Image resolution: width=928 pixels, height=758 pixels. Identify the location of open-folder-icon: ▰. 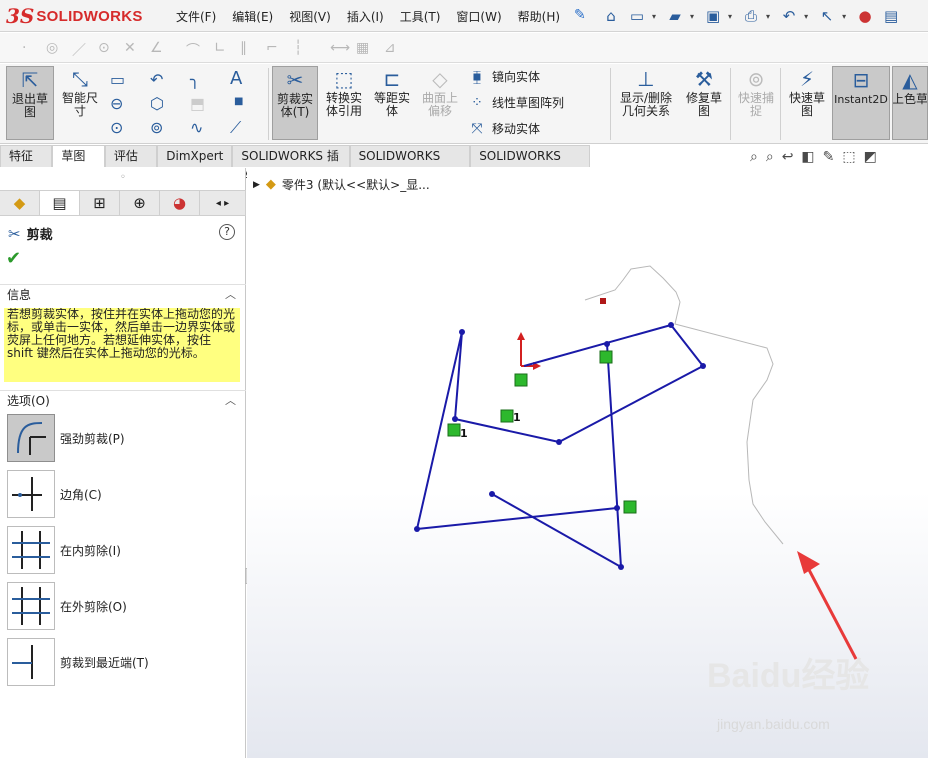
(675, 16).